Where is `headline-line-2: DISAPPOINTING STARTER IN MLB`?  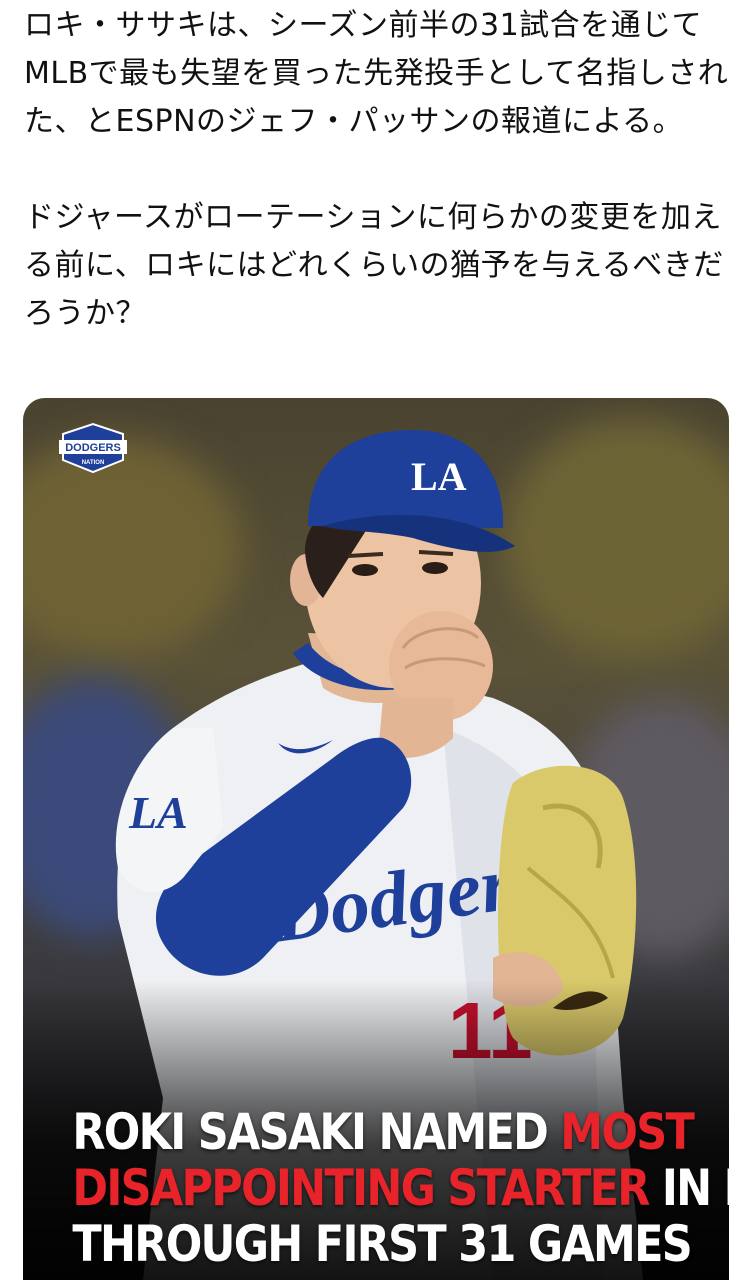 headline-line-2: DISAPPOINTING STARTER IN MLB is located at coordinates (400, 1188).